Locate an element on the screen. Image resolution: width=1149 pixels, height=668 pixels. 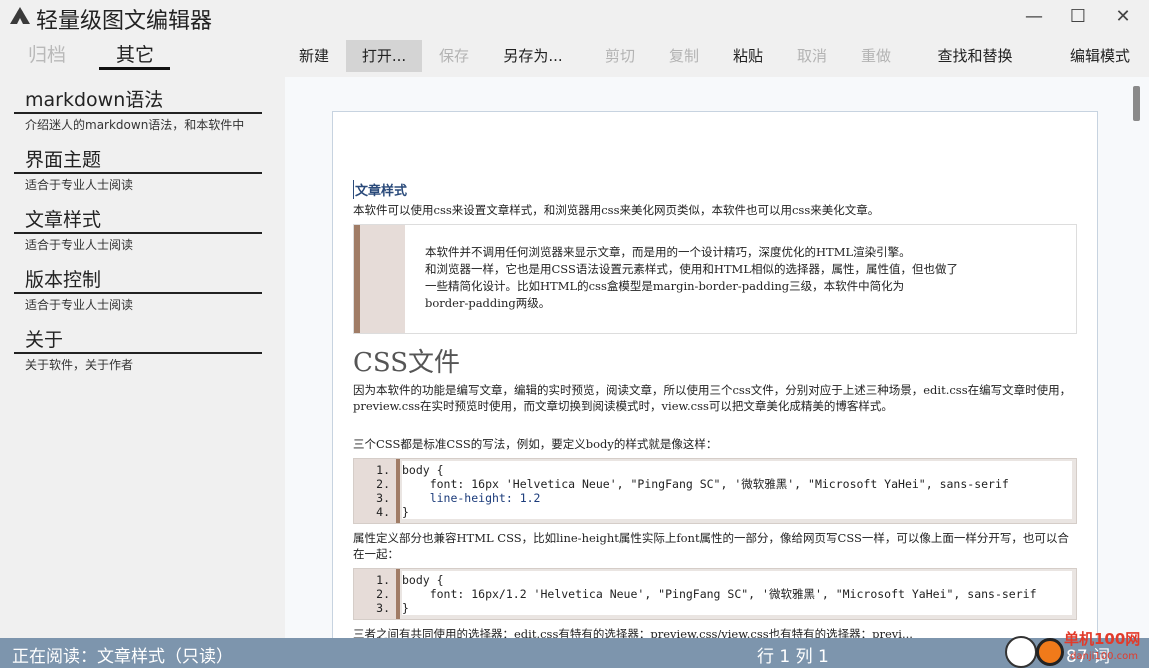
sidebar-item-desc: 介绍迷人的markdown语法，和本软件中 is located at coordinates (135, 125).